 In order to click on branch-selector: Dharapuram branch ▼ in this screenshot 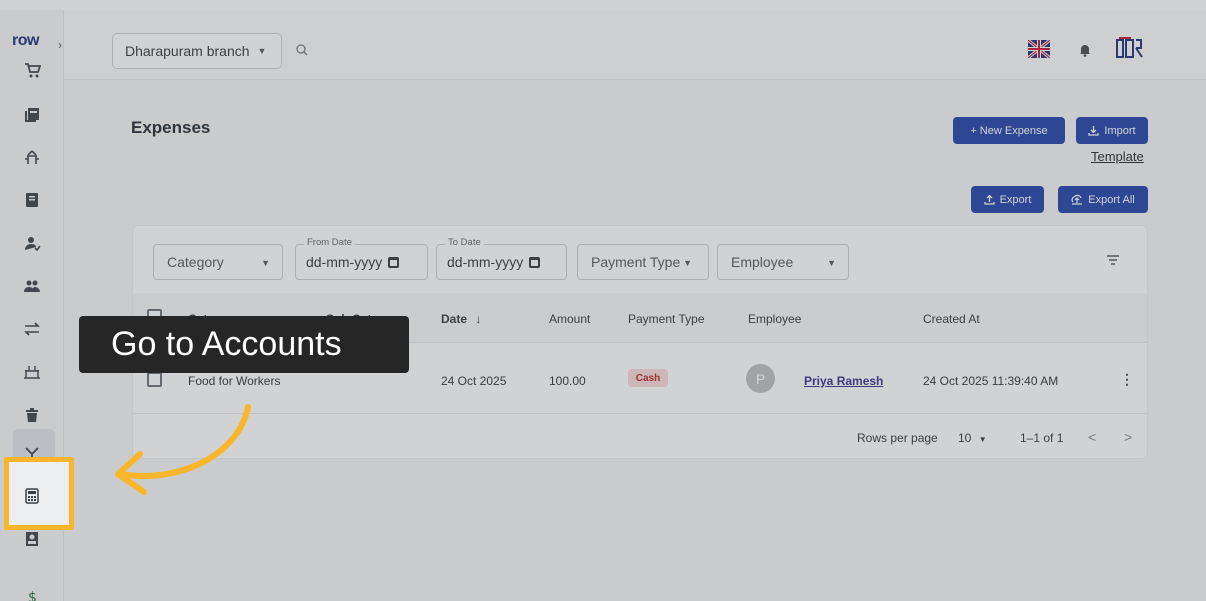, I will do `click(197, 51)`.